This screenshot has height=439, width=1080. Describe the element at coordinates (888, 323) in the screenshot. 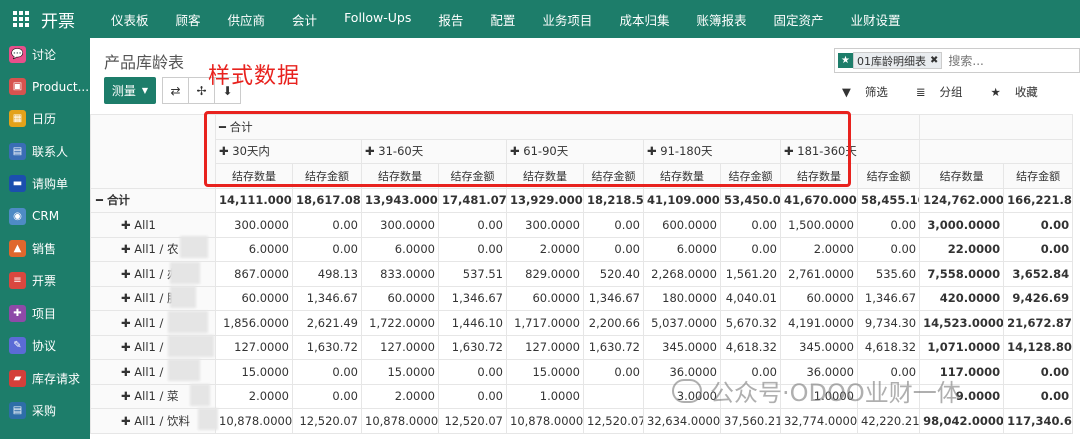

I see `pivot-cell: 9,734.30` at that location.